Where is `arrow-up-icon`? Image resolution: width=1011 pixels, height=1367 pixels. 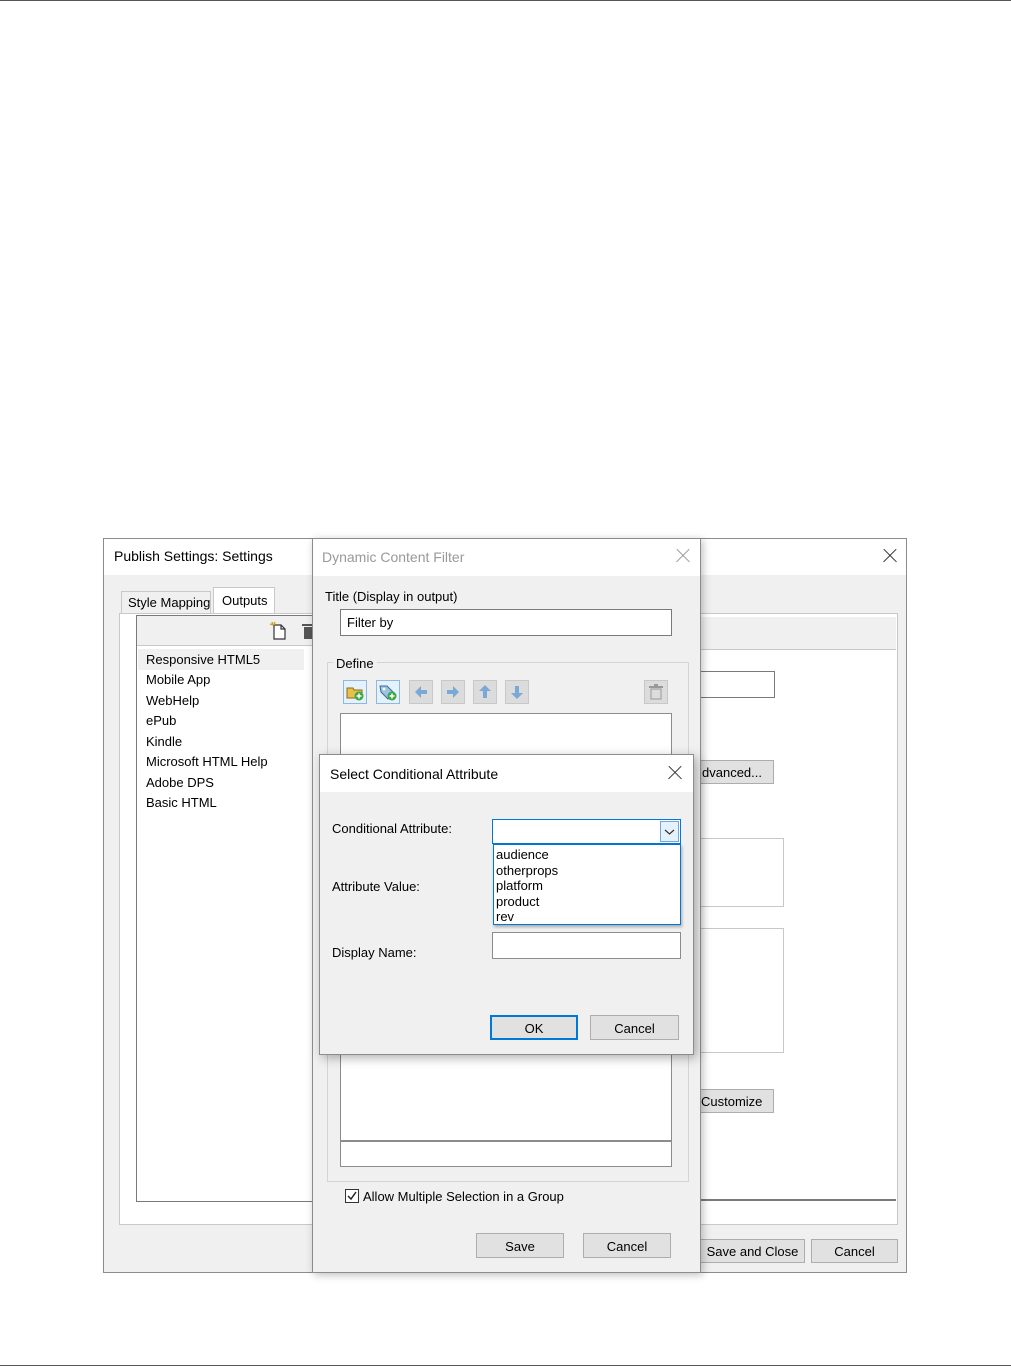
arrow-up-icon is located at coordinates (485, 691).